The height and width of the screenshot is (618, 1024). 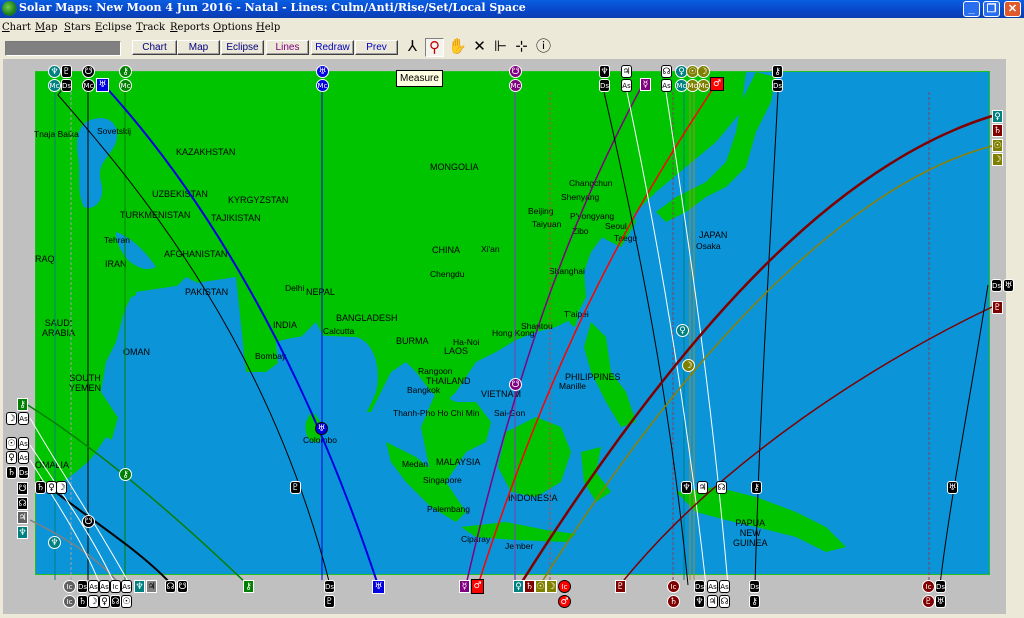 What do you see at coordinates (287, 47) in the screenshot?
I see `lines-button: Lines` at bounding box center [287, 47].